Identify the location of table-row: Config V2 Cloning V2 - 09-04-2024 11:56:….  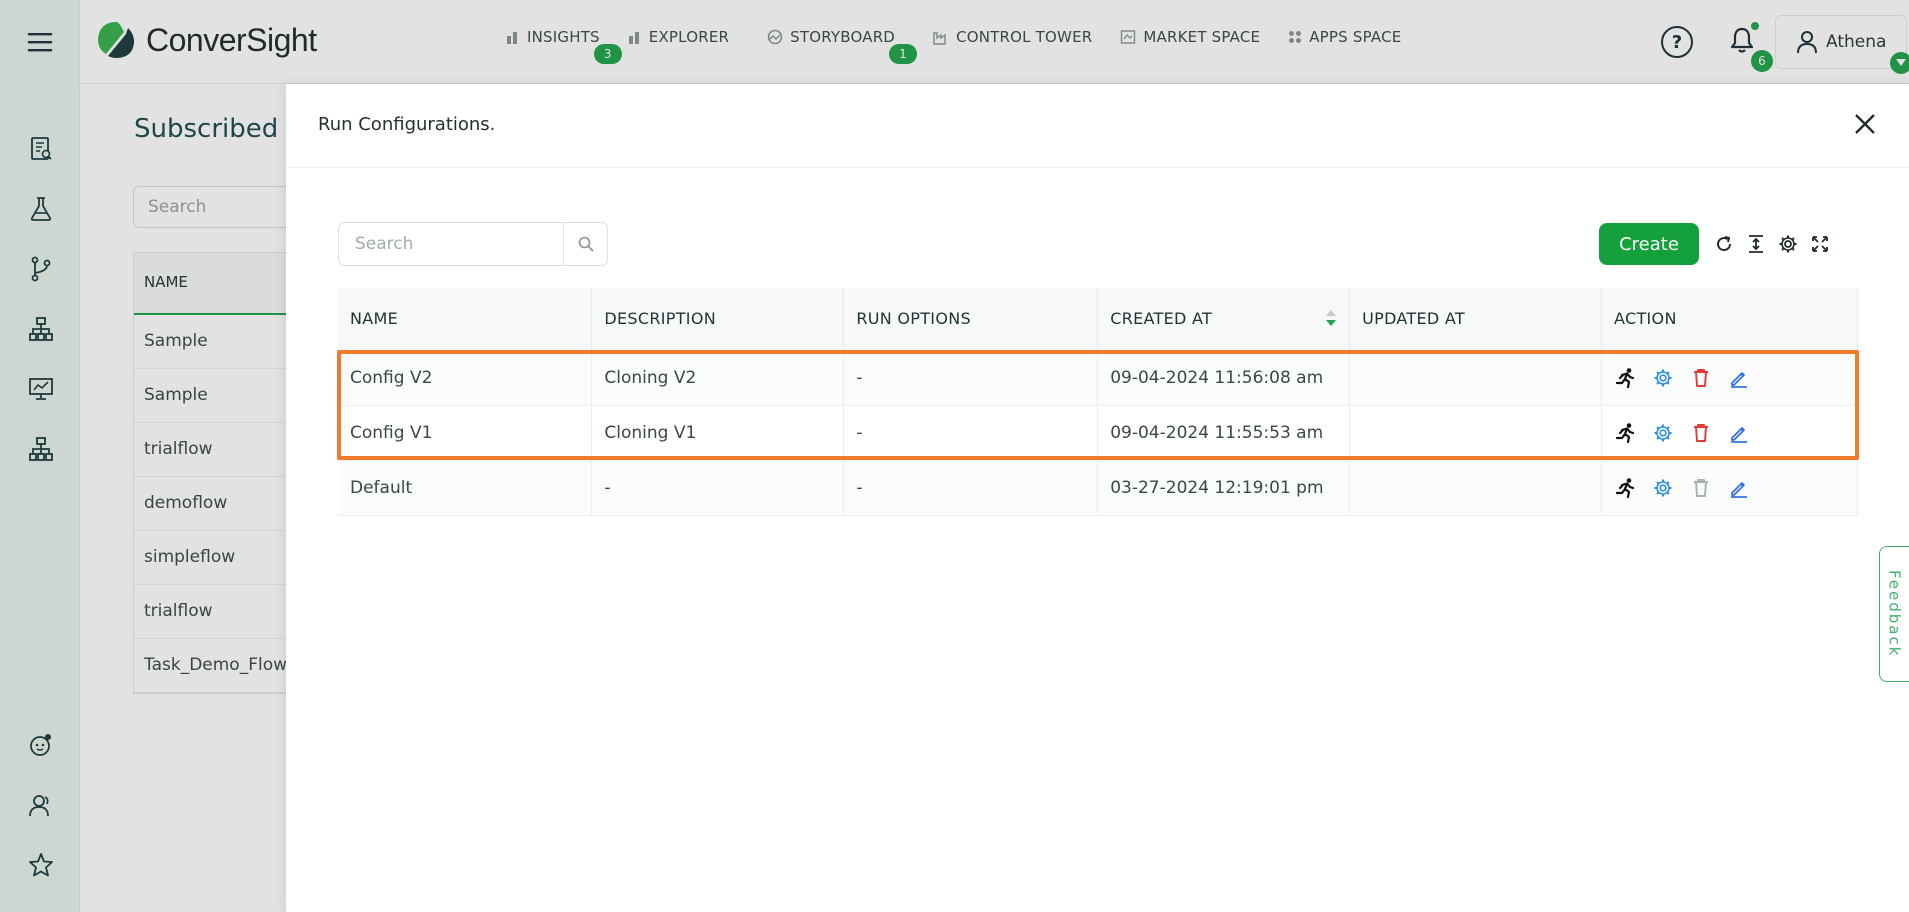
(1098, 378).